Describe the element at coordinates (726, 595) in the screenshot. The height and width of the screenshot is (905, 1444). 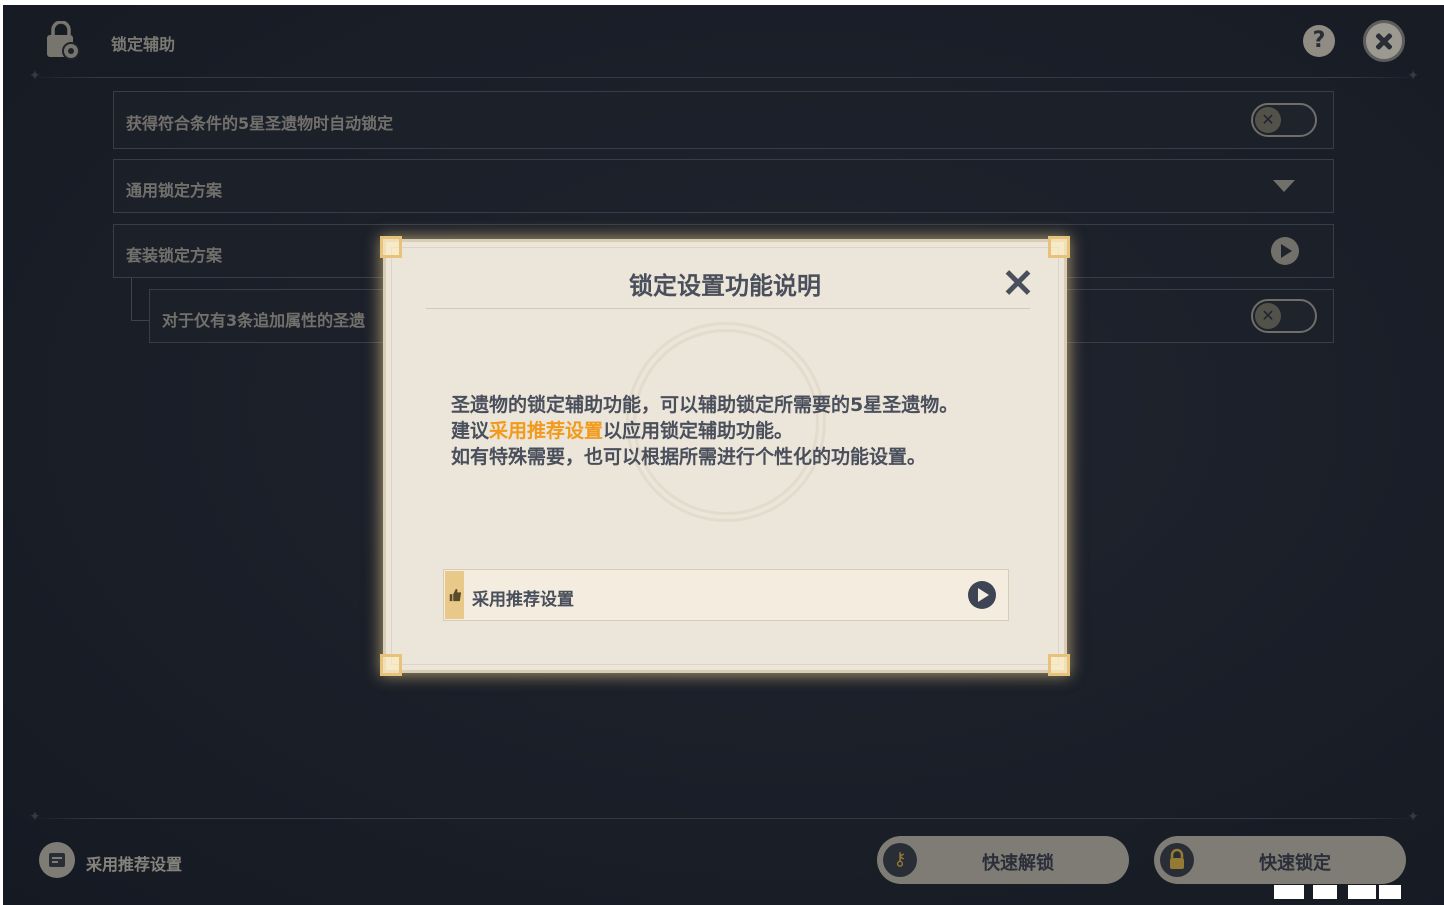
I see `apply-recommended-button: 采用推荐设置` at that location.